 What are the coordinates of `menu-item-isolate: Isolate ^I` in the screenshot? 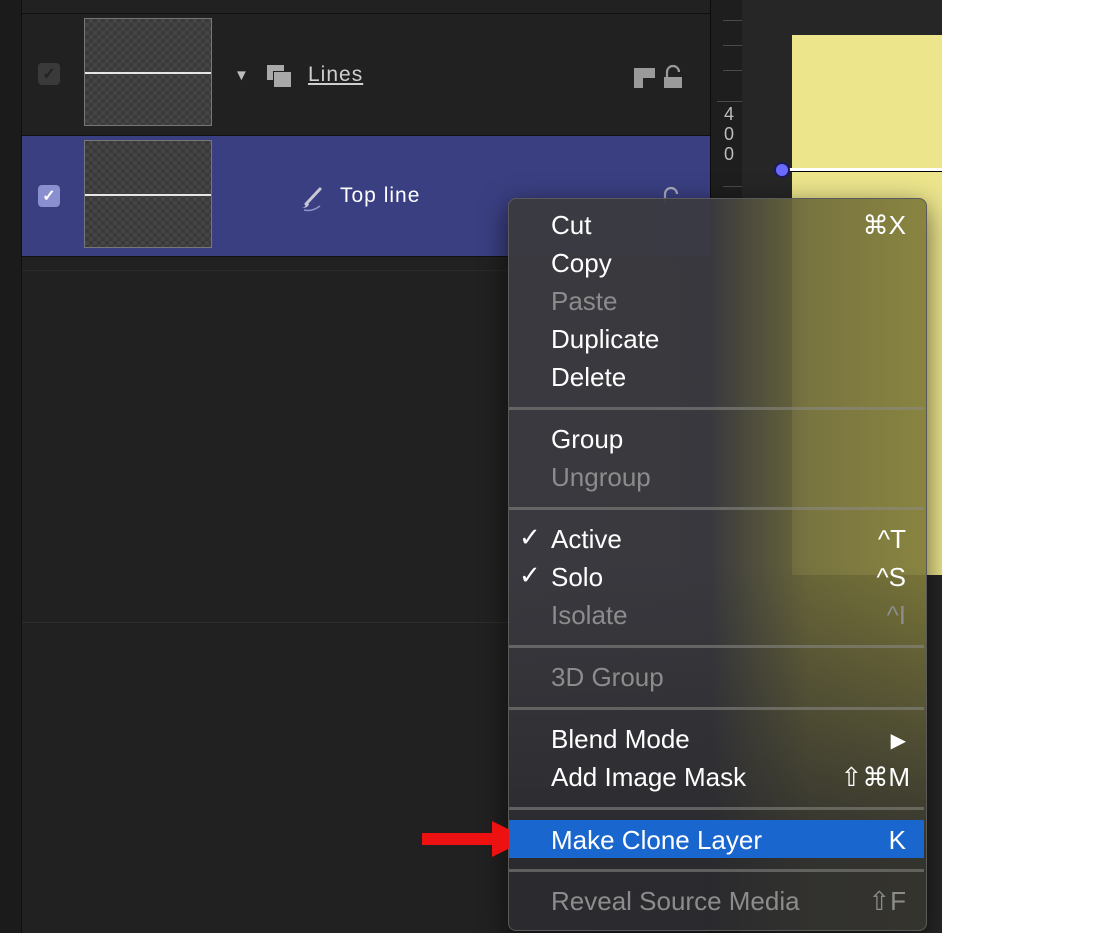 It's located at (716, 614).